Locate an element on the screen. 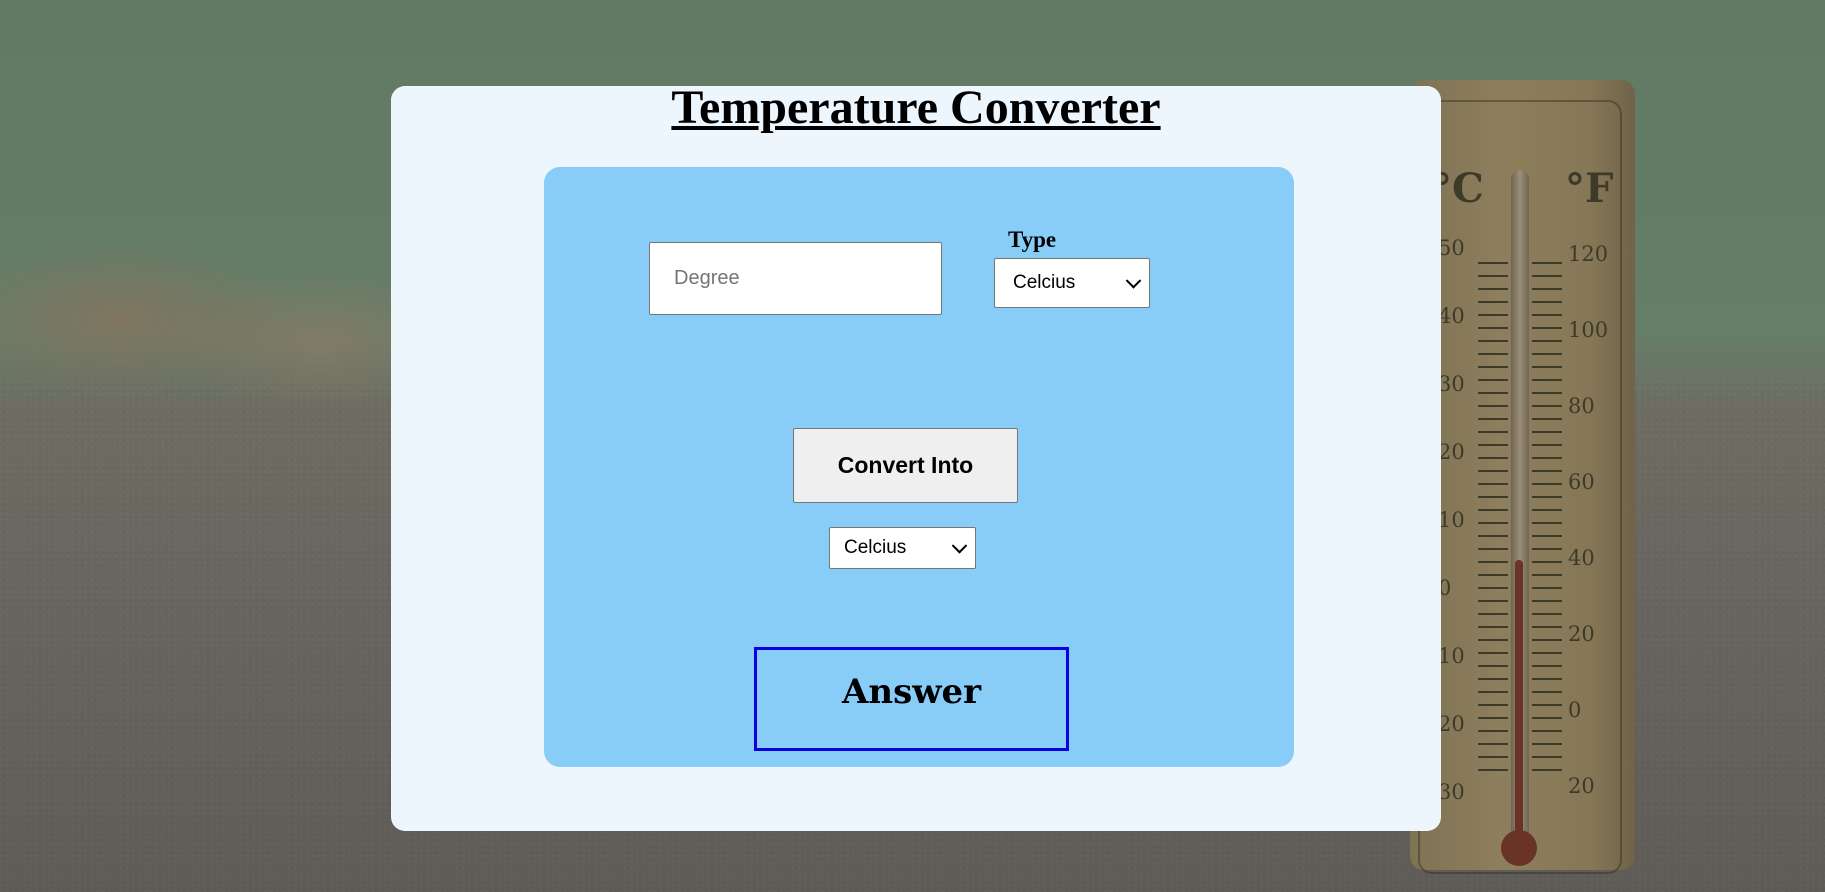  page-title: Temperature Converter is located at coordinates (916, 107).